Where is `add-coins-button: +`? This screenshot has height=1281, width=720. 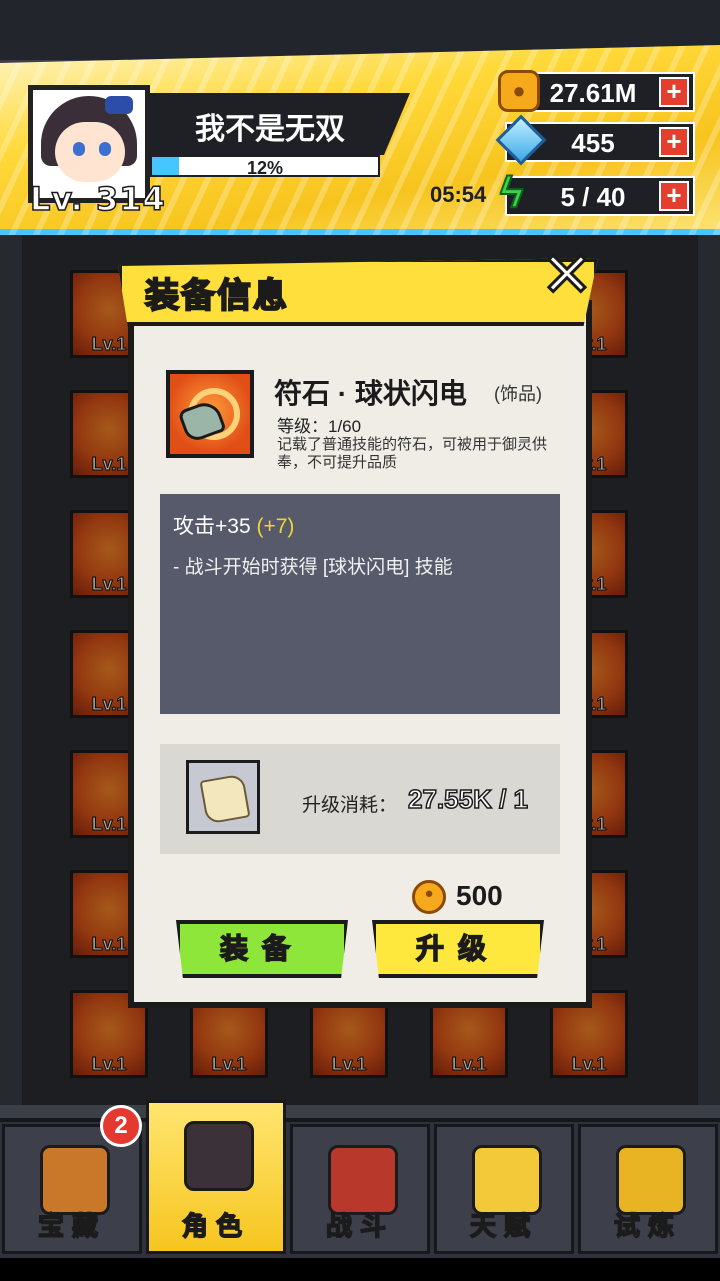 add-coins-button: + is located at coordinates (674, 92).